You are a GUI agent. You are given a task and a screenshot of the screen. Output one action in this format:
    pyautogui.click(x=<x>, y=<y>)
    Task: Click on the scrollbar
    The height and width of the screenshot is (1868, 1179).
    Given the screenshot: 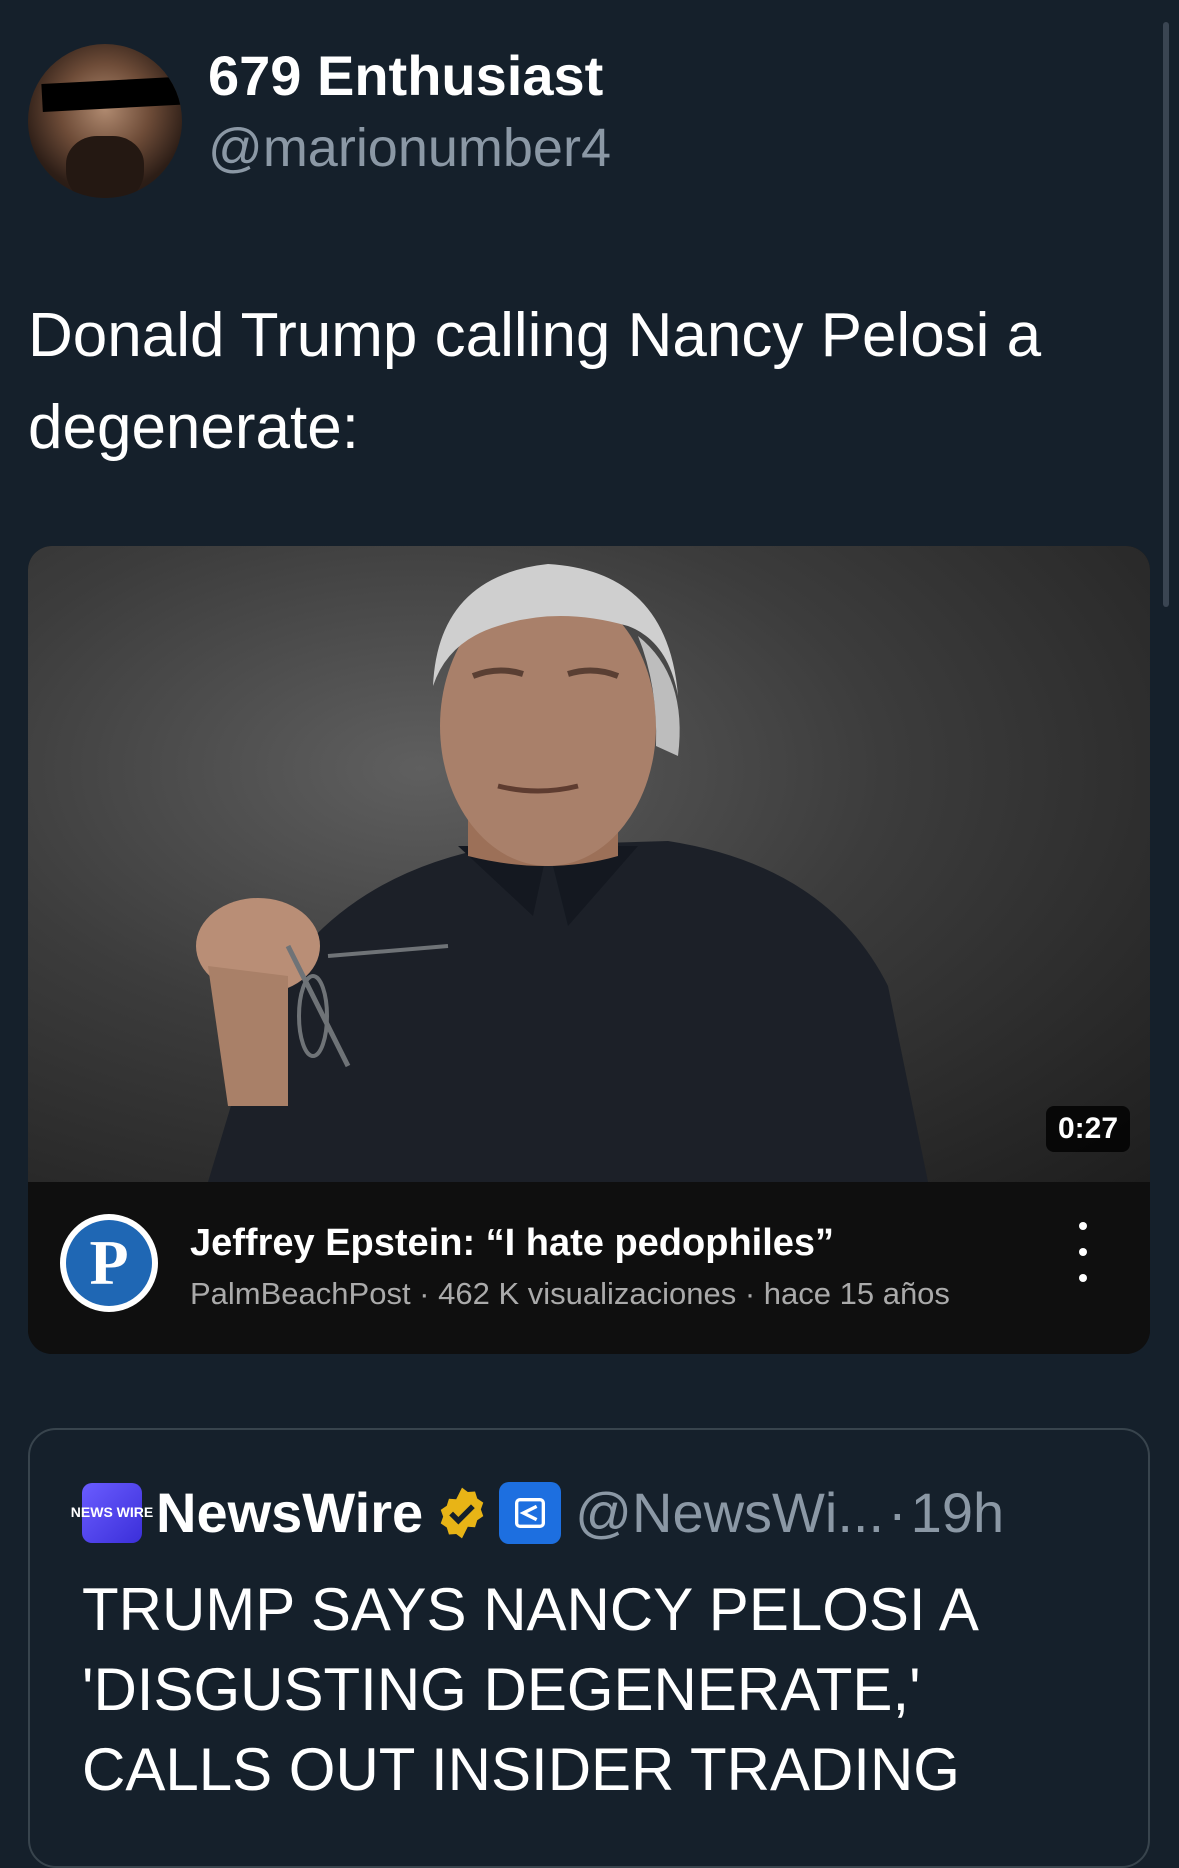 What is the action you would take?
    pyautogui.click(x=1166, y=314)
    